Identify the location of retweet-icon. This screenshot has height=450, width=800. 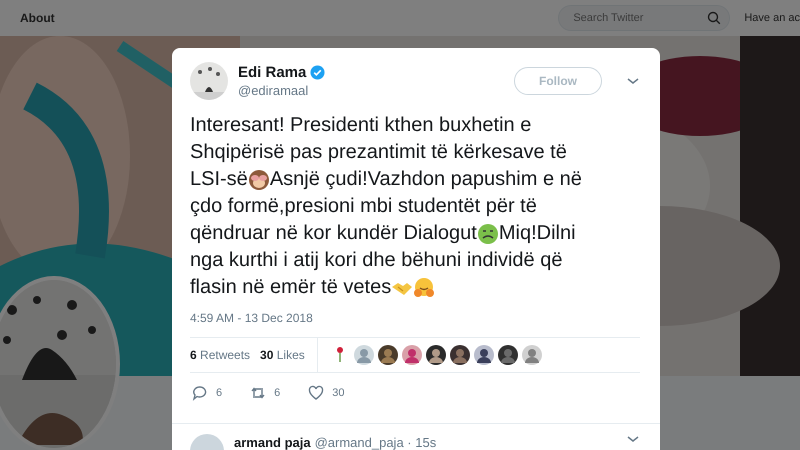
(258, 393).